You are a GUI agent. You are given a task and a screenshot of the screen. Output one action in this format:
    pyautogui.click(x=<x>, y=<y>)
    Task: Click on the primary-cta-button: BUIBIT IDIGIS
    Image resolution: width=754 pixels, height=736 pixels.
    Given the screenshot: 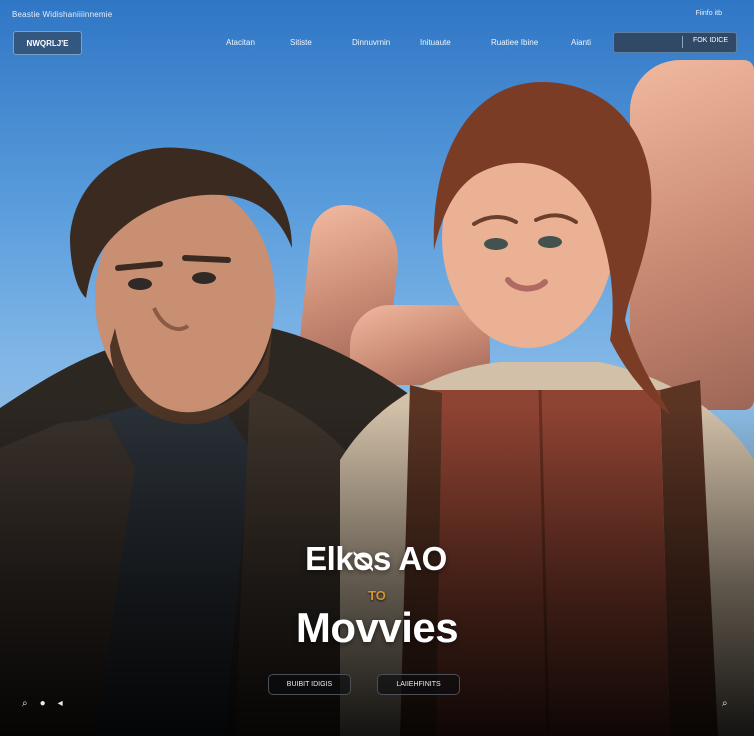 What is the action you would take?
    pyautogui.click(x=309, y=684)
    